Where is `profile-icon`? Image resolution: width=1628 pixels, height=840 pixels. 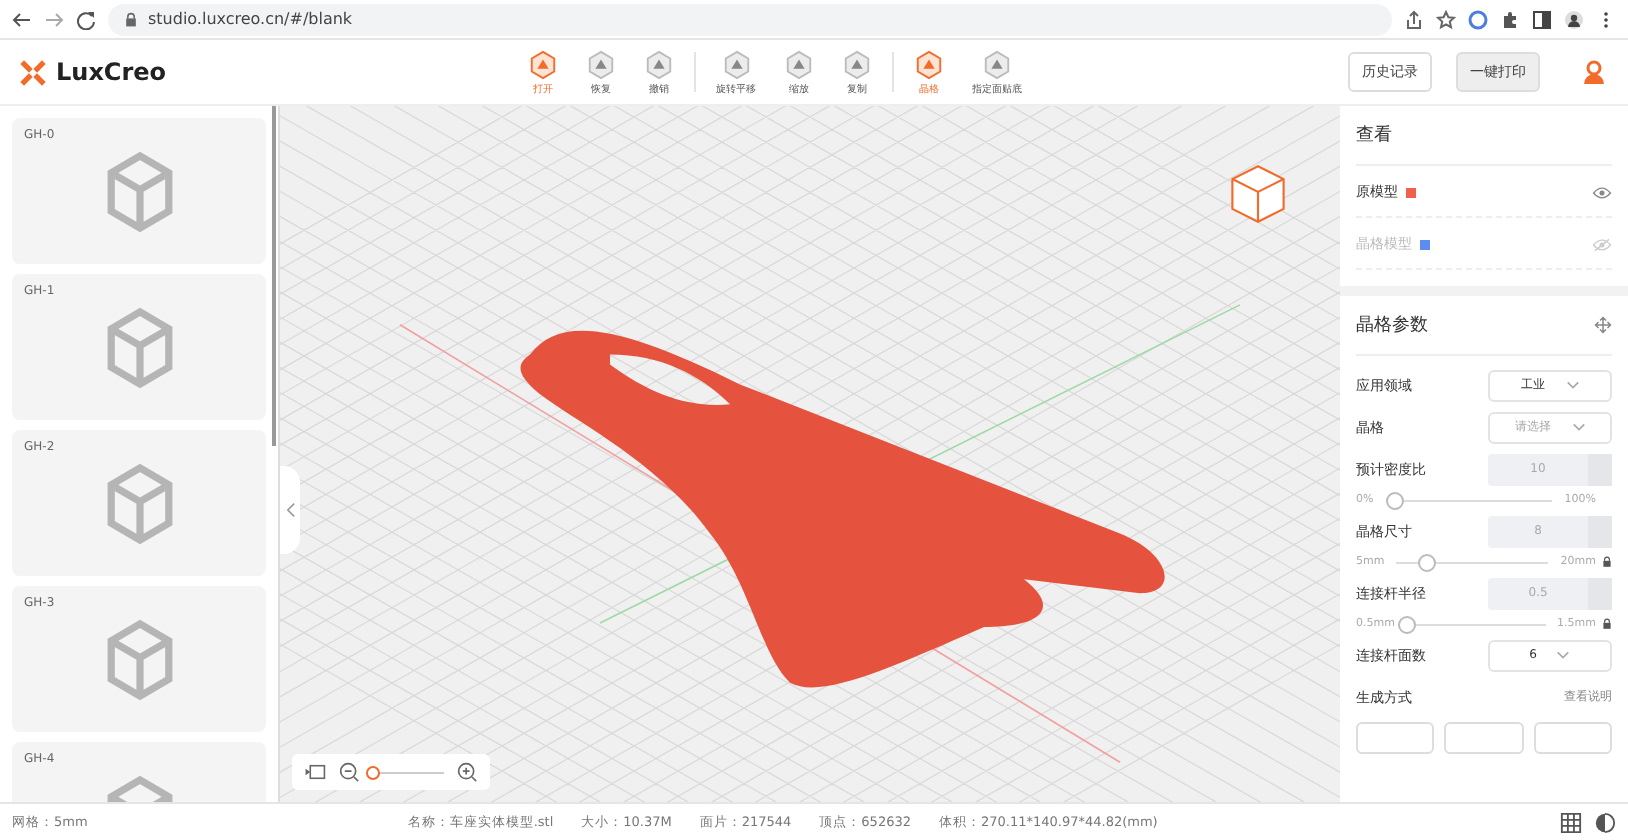 profile-icon is located at coordinates (1574, 19).